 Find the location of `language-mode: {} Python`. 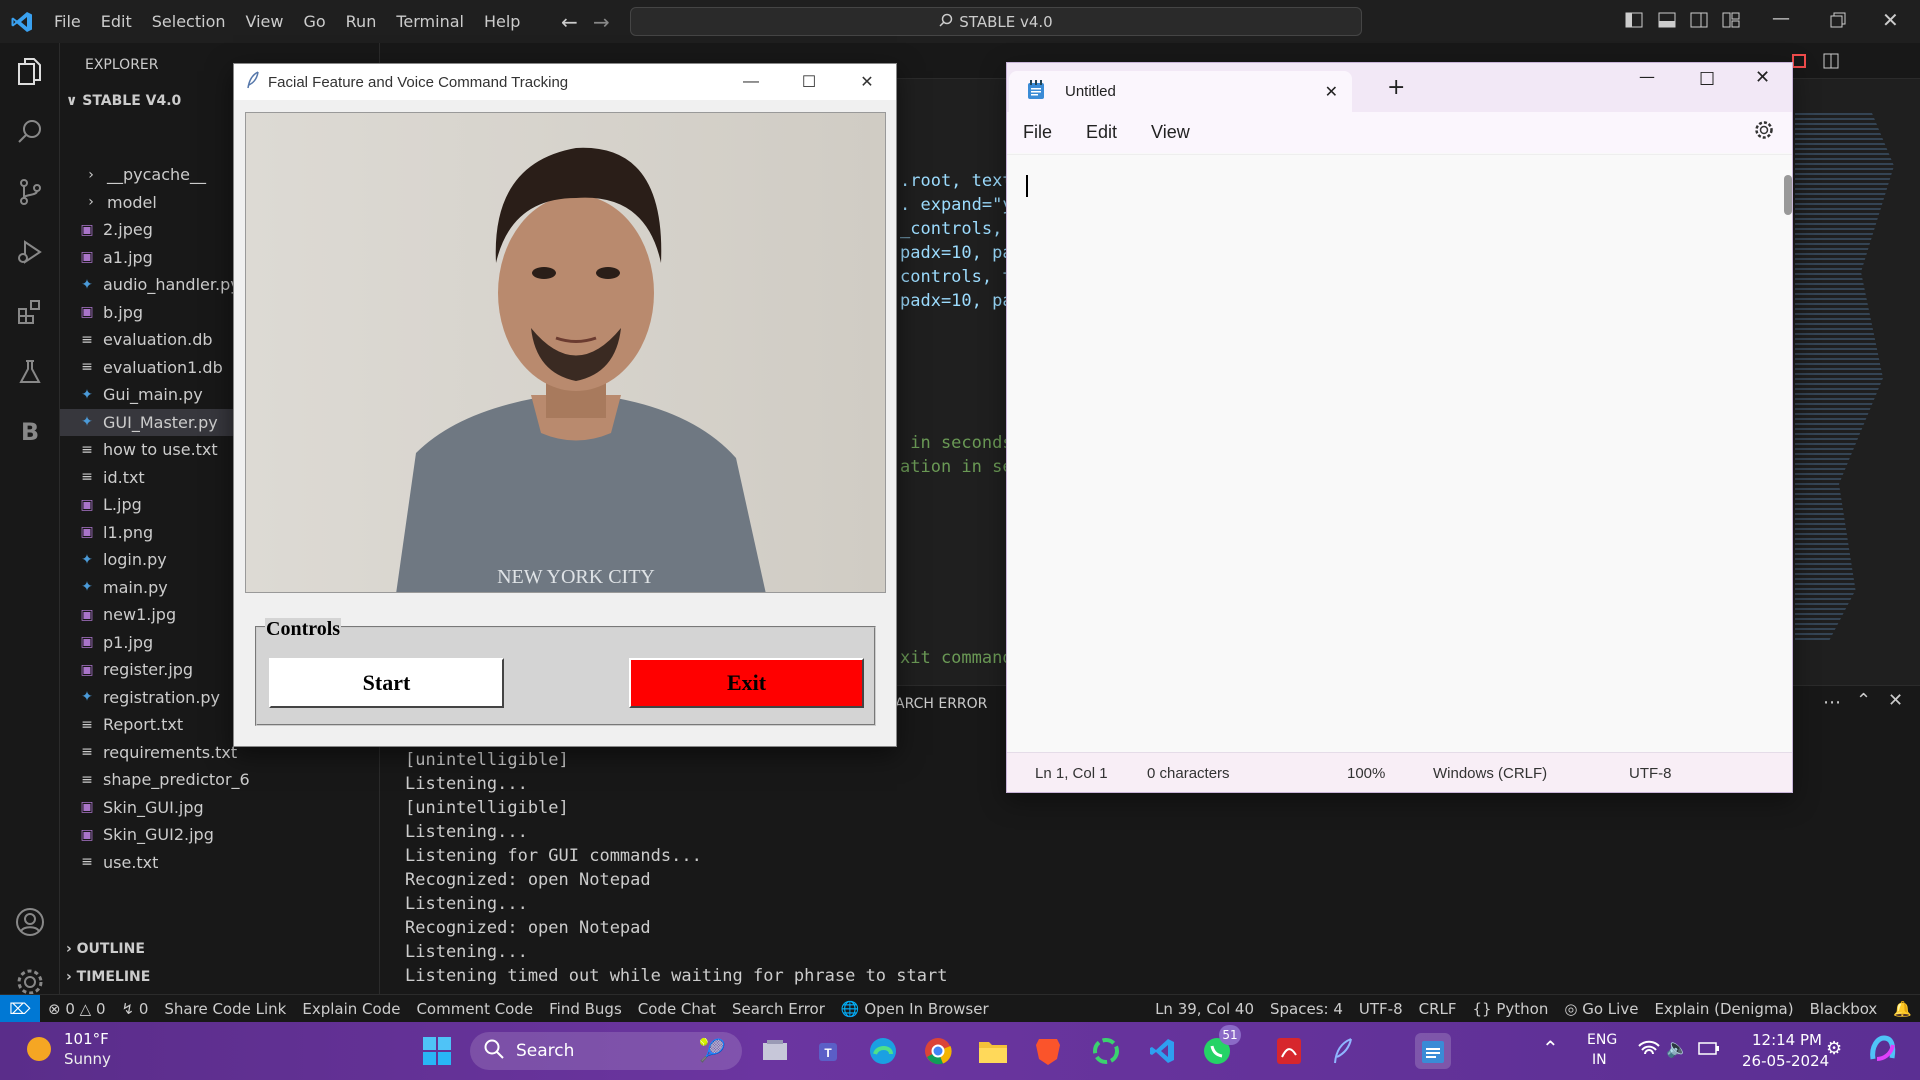

language-mode: {} Python is located at coordinates (1511, 1009).